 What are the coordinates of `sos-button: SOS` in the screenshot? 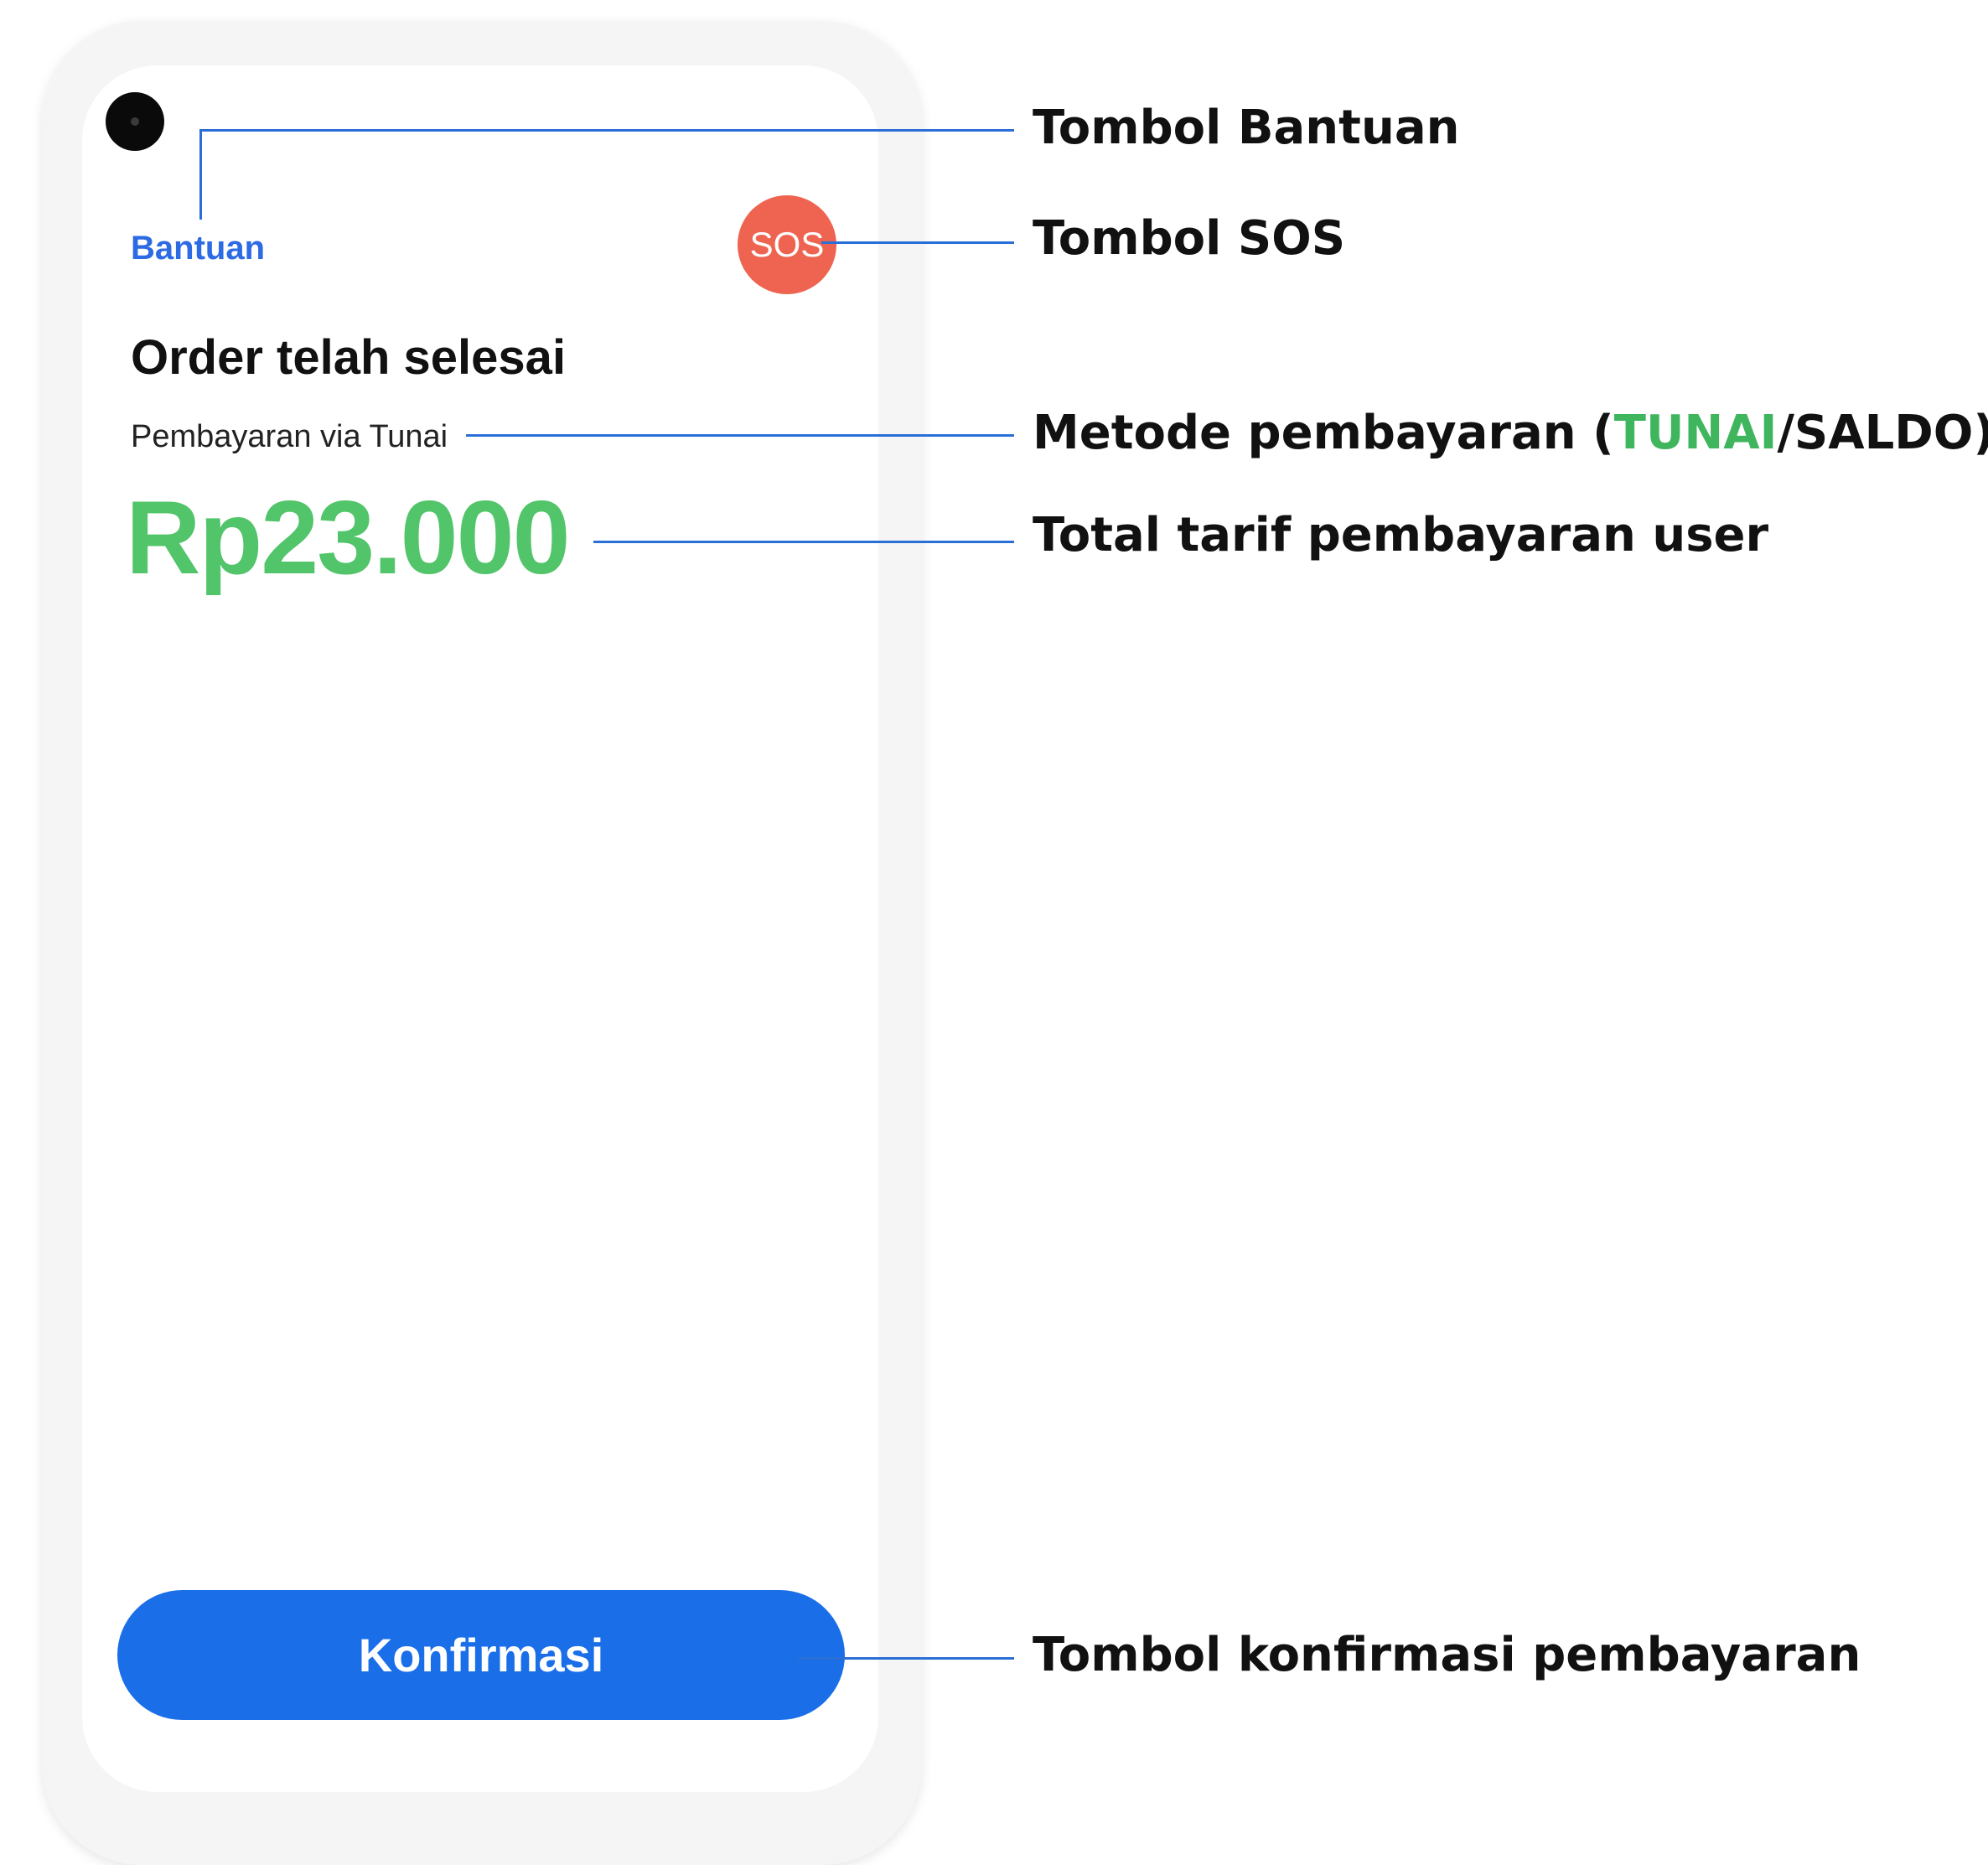 It's located at (787, 244).